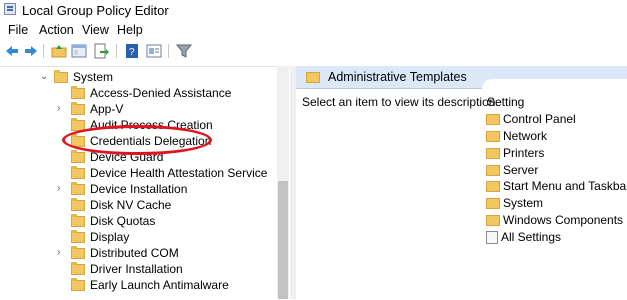 Image resolution: width=627 pixels, height=300 pixels. Describe the element at coordinates (313, 51) in the screenshot. I see `toolbar: ?` at that location.